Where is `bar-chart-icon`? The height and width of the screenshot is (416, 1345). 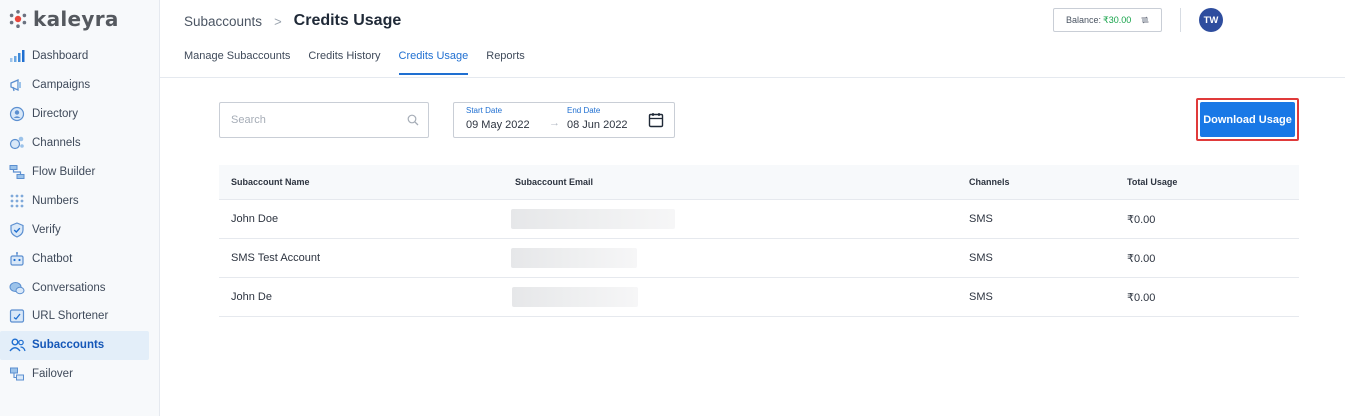
bar-chart-icon is located at coordinates (17, 56).